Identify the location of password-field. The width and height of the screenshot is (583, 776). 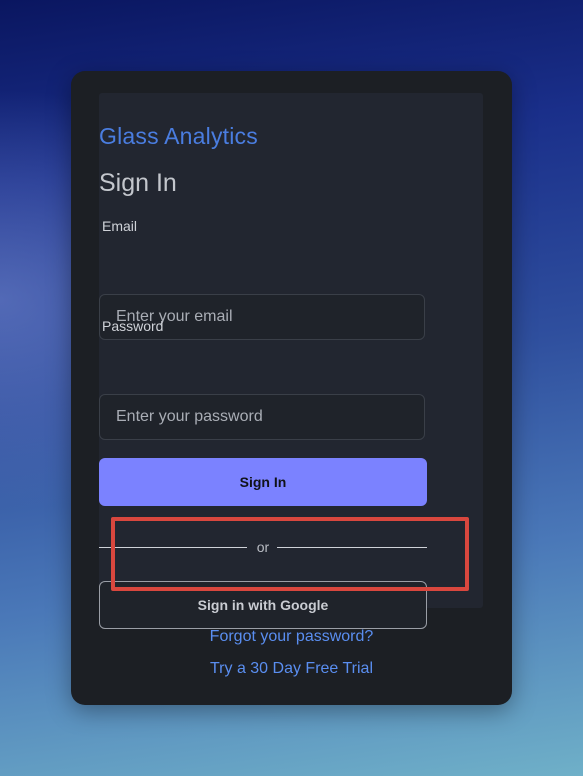
(262, 417).